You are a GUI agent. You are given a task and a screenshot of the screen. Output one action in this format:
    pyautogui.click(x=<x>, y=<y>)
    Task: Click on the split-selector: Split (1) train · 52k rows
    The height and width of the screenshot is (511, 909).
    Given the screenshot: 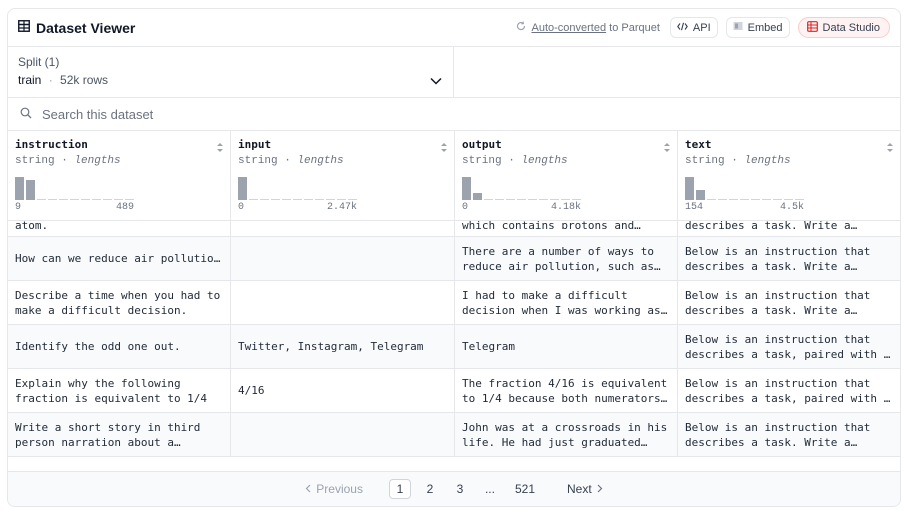 What is the action you would take?
    pyautogui.click(x=231, y=72)
    